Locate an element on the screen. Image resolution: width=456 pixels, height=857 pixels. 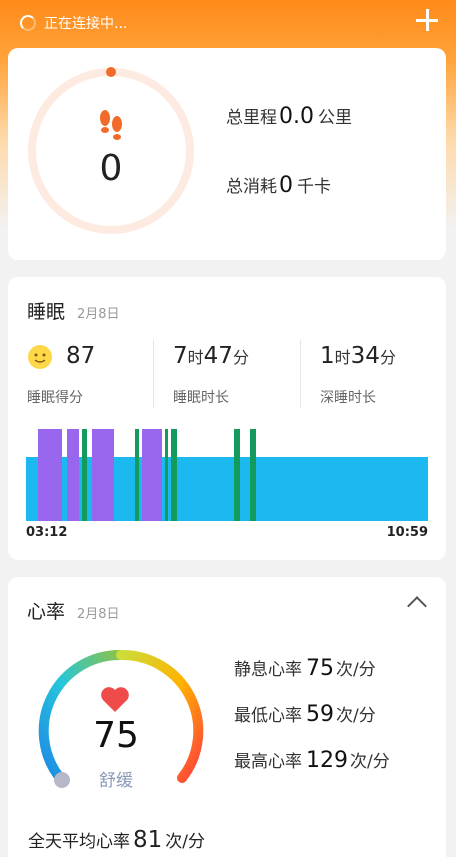
sleep-duration-minutes: 47 is located at coordinates (218, 356).